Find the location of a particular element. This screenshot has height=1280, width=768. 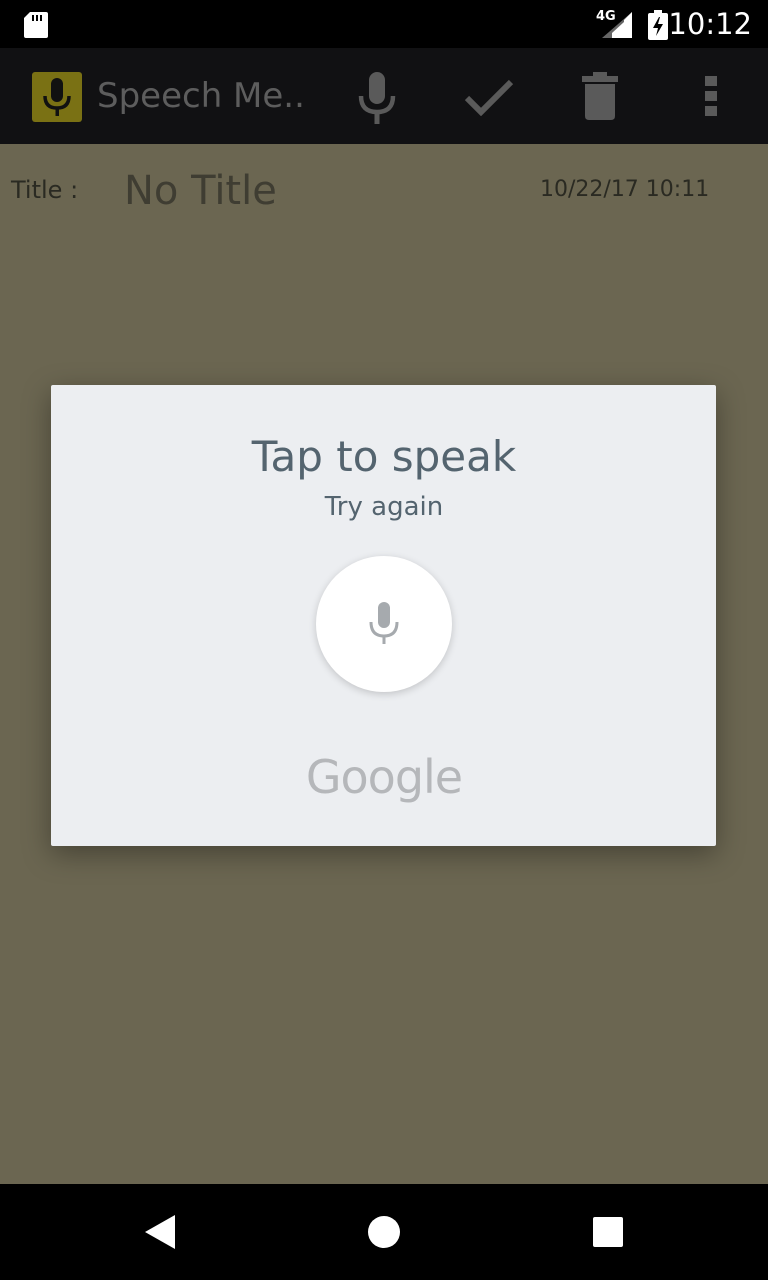

app-logo-microphone-icon is located at coordinates (57, 97).